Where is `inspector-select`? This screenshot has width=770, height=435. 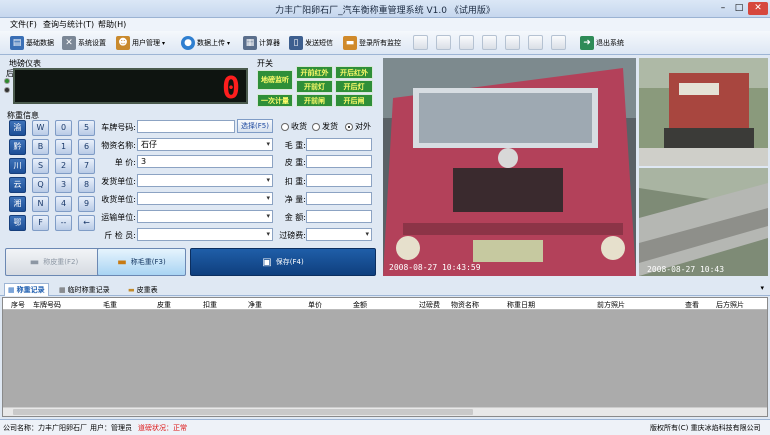 inspector-select is located at coordinates (205, 234).